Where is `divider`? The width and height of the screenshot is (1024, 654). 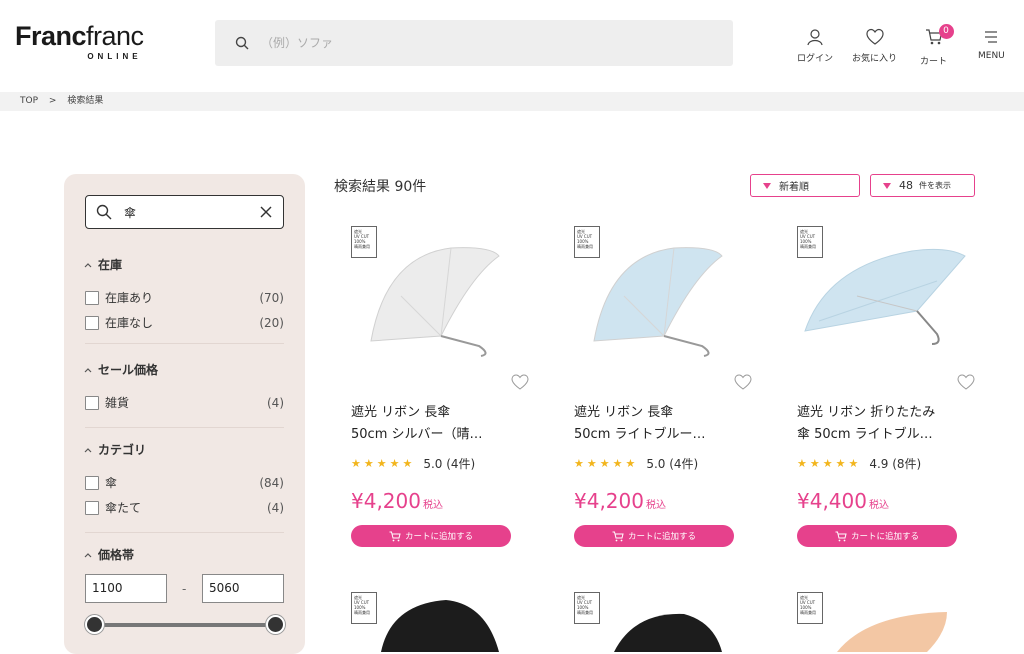
divider is located at coordinates (184, 343).